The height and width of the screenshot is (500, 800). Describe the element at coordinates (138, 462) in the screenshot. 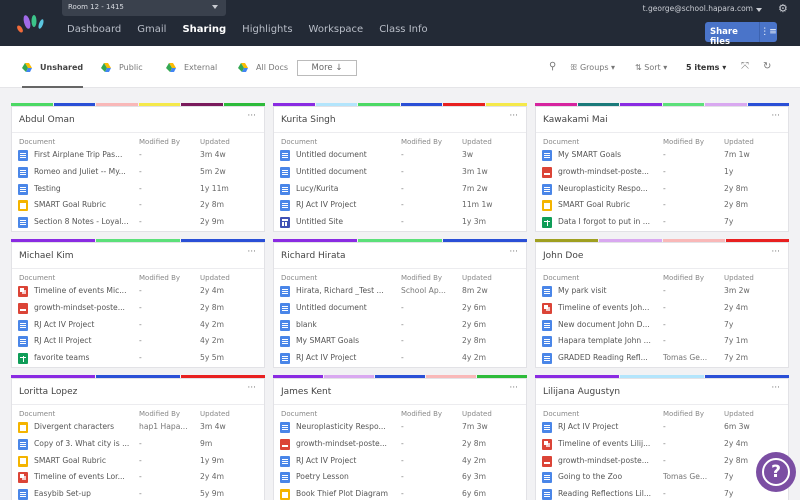

I see `document-row: SMART Goal Rubric - 1y 9m` at that location.